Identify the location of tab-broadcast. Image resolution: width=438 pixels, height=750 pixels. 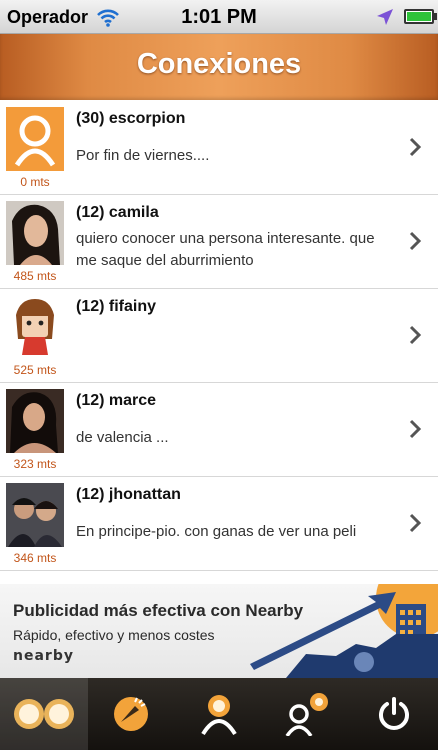
(132, 714).